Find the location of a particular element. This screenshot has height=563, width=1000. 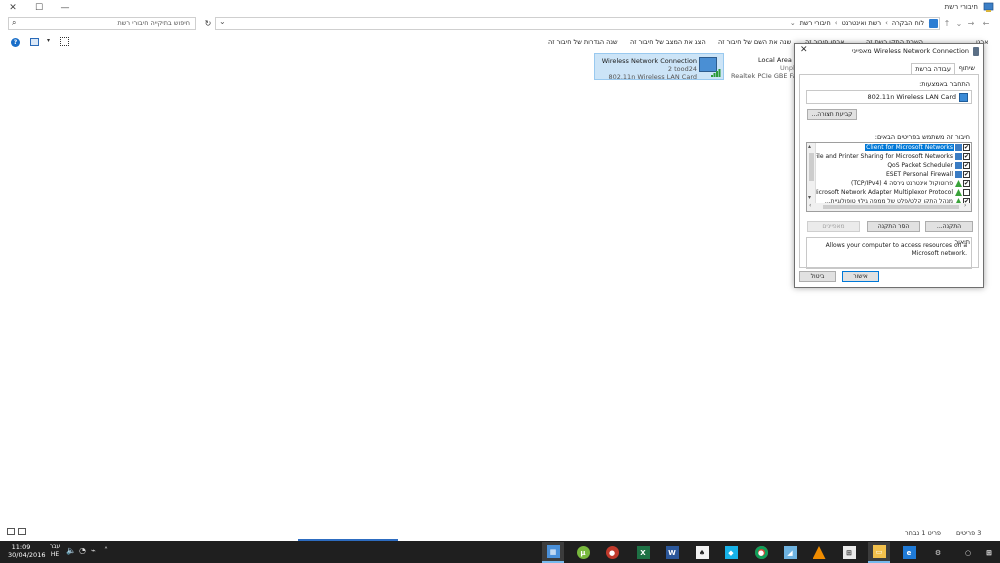

language-indicator: עבר HE is located at coordinates (55, 551).